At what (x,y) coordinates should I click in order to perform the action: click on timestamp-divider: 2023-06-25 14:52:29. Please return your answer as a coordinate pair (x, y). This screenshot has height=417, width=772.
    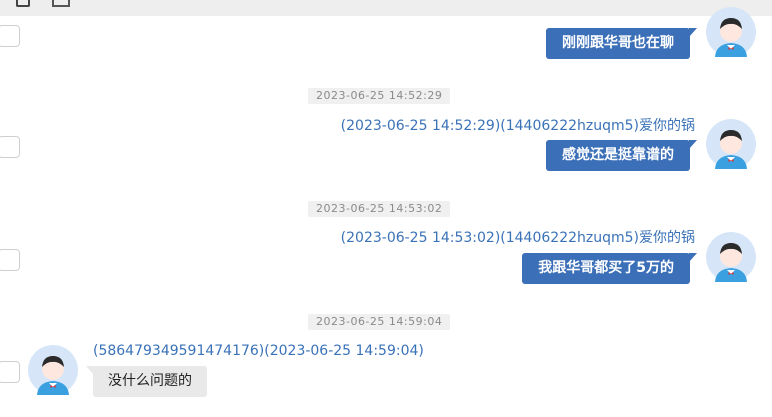
    Looking at the image, I should click on (379, 96).